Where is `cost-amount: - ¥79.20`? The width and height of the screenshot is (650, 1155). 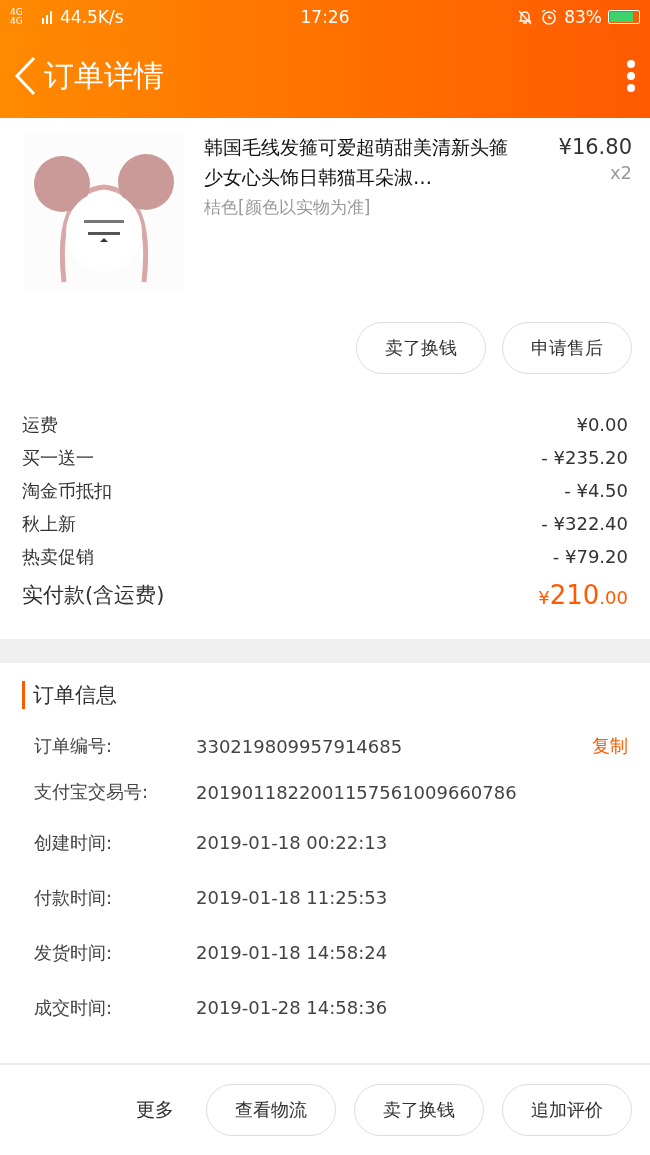
cost-amount: - ¥79.20 is located at coordinates (590, 556).